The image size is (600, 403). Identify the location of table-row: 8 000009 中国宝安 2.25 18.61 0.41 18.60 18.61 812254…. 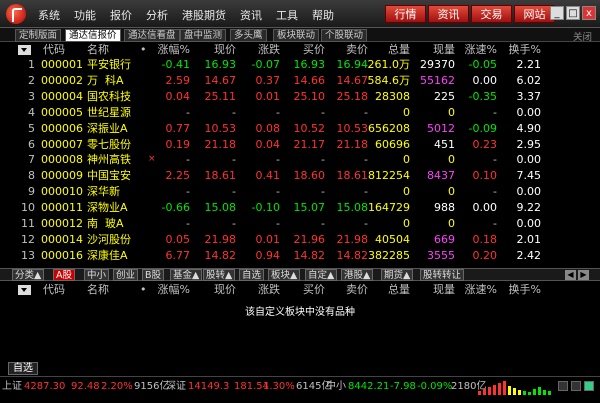
(300, 175).